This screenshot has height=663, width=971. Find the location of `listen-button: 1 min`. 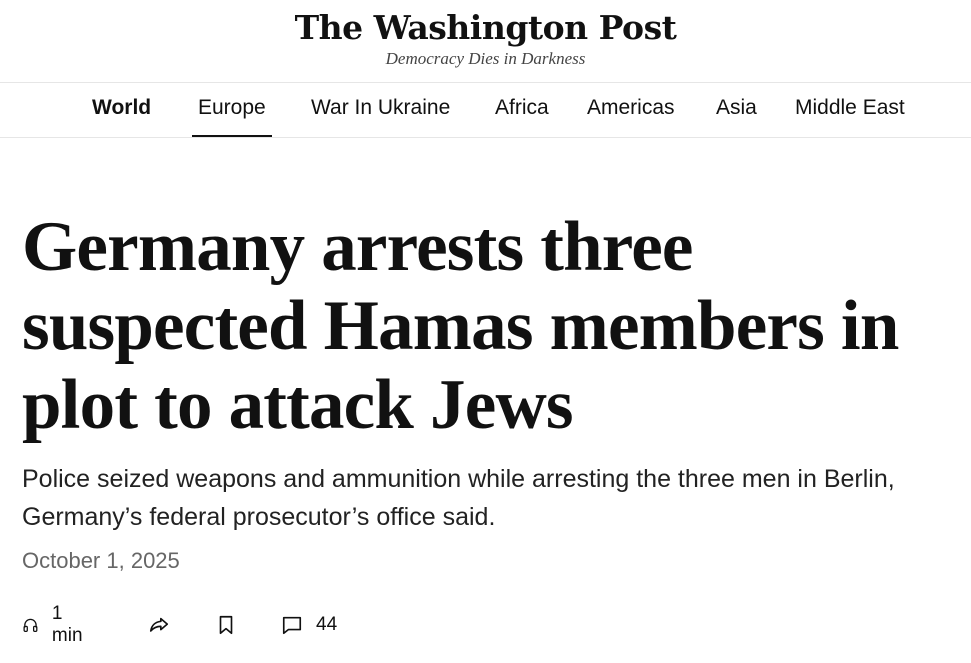

listen-button: 1 min is located at coordinates (55, 624).